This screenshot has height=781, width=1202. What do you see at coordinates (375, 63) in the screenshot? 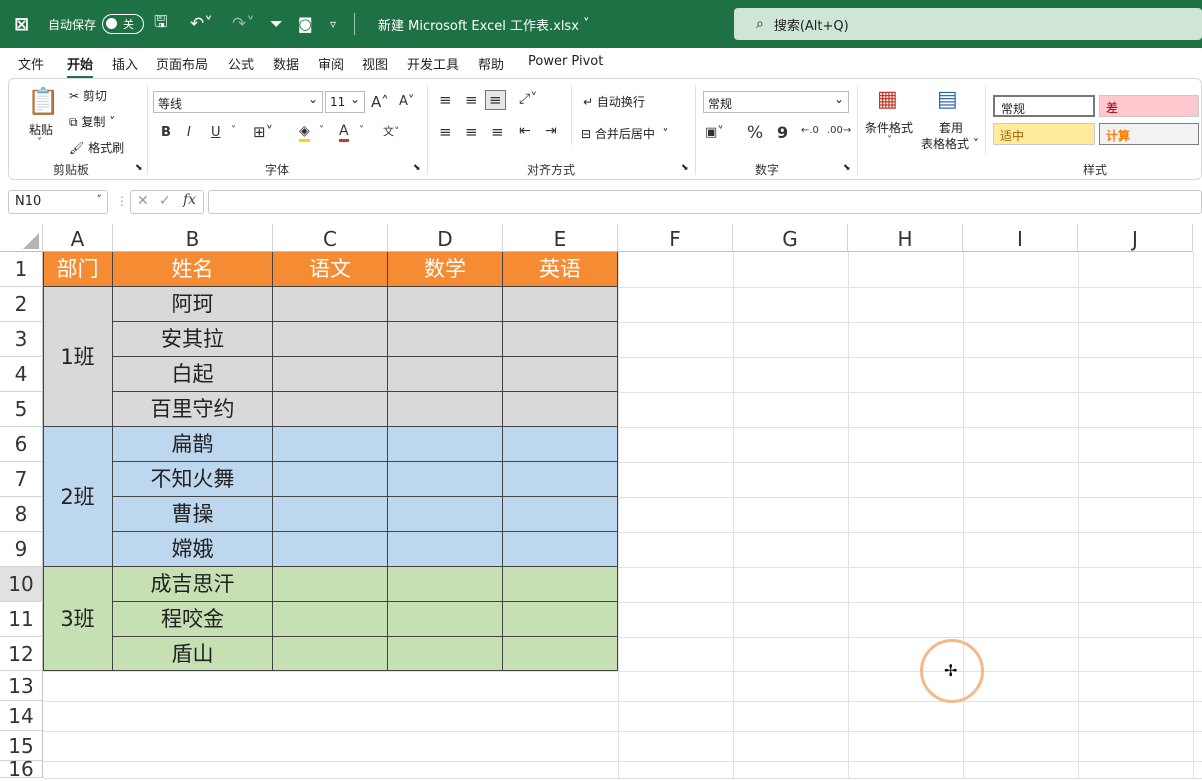
I see `tab-view: 视图` at bounding box center [375, 63].